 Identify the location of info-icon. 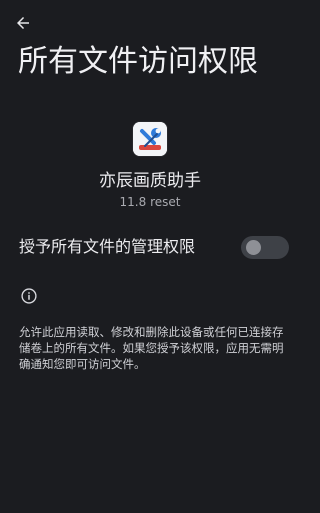
(29, 296).